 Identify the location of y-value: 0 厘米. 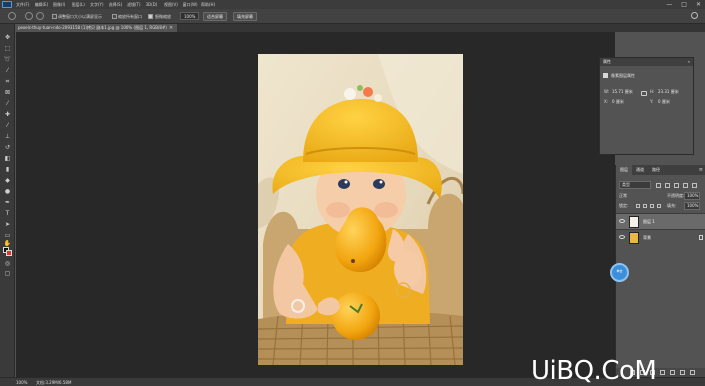
(664, 102).